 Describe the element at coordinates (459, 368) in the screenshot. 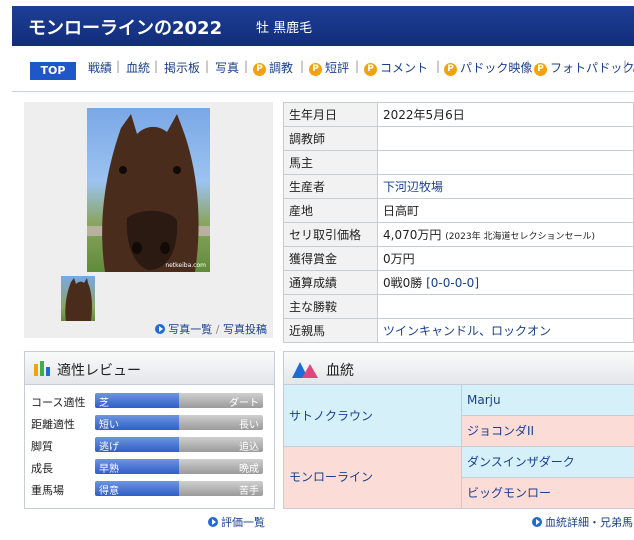

I see `pedigree-header: 血統` at that location.